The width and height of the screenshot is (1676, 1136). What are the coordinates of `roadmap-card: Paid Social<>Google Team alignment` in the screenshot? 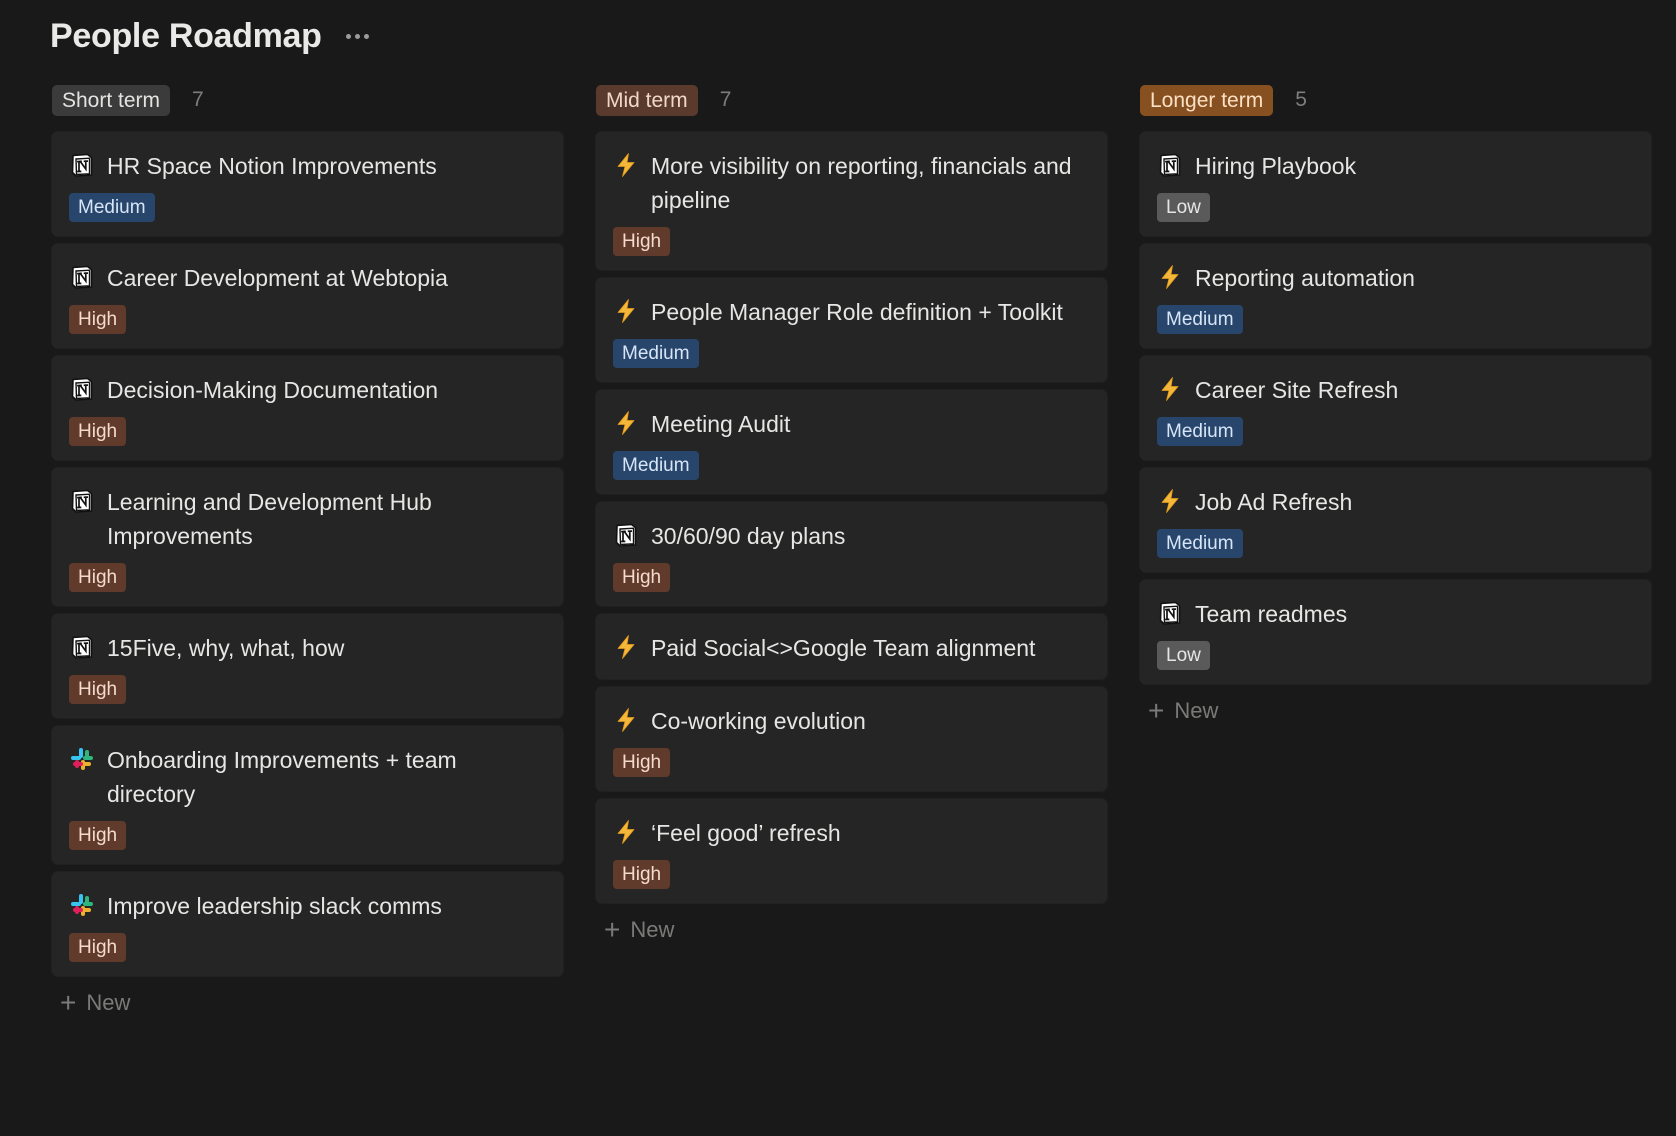 It's located at (851, 646).